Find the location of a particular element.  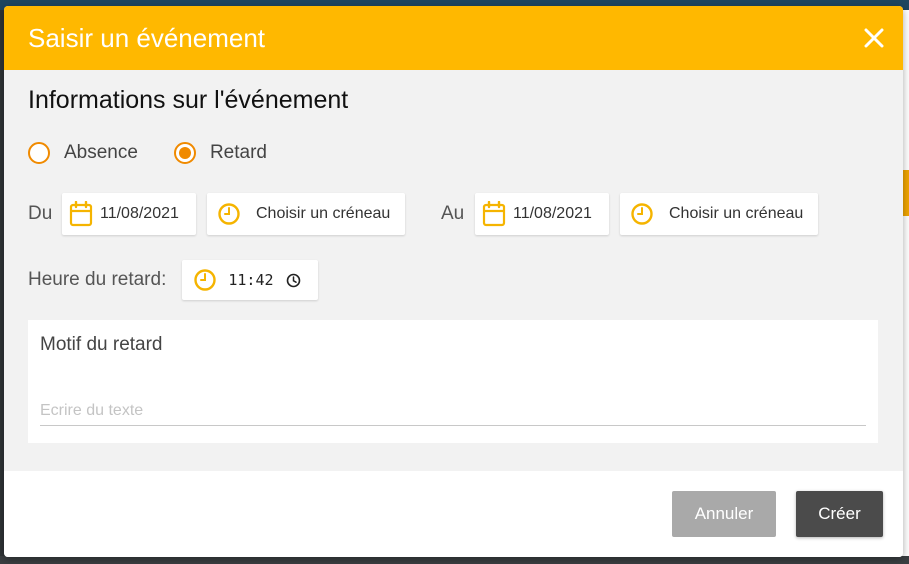

from-slot-picker: Choisir un créneau is located at coordinates (306, 214).